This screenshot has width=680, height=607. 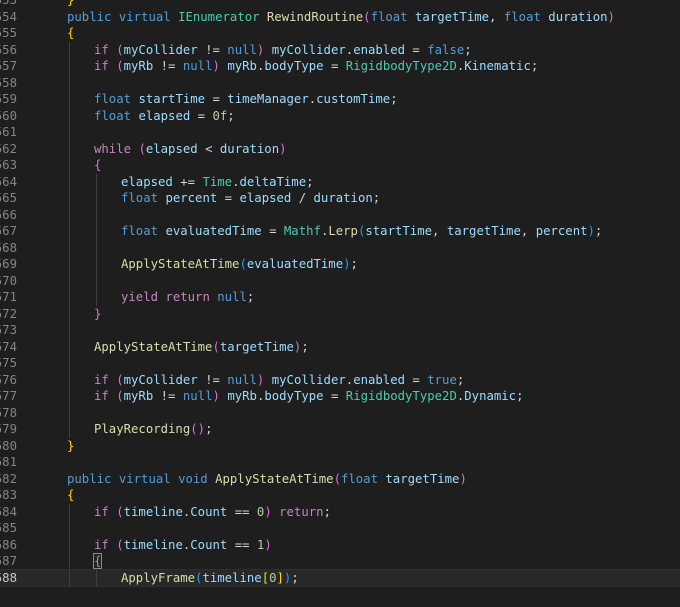 I want to click on code-line: 587 {, so click(x=340, y=561).